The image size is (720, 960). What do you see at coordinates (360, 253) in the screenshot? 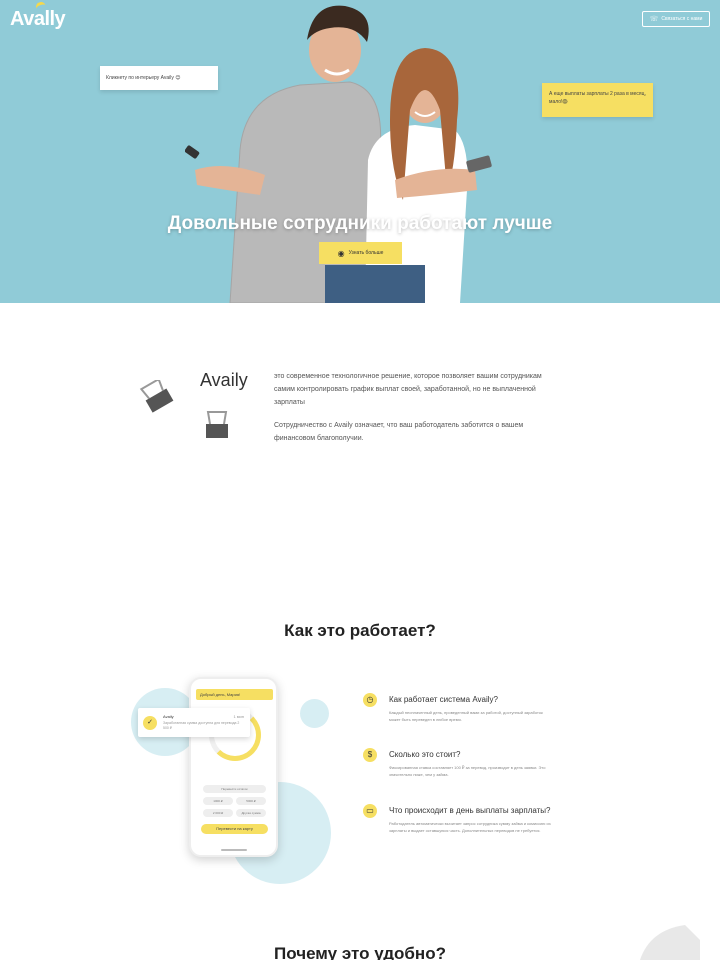
I see `learn-more-button: ◉ Узнать больше` at bounding box center [360, 253].